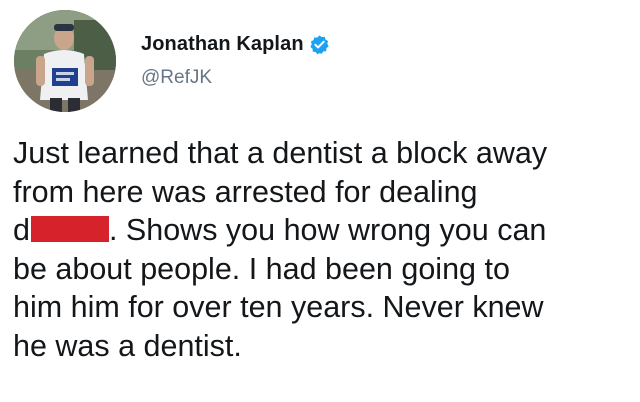 The image size is (640, 402). I want to click on tweet-header: Jonathan Kaplan @RefJK, so click(172, 61).